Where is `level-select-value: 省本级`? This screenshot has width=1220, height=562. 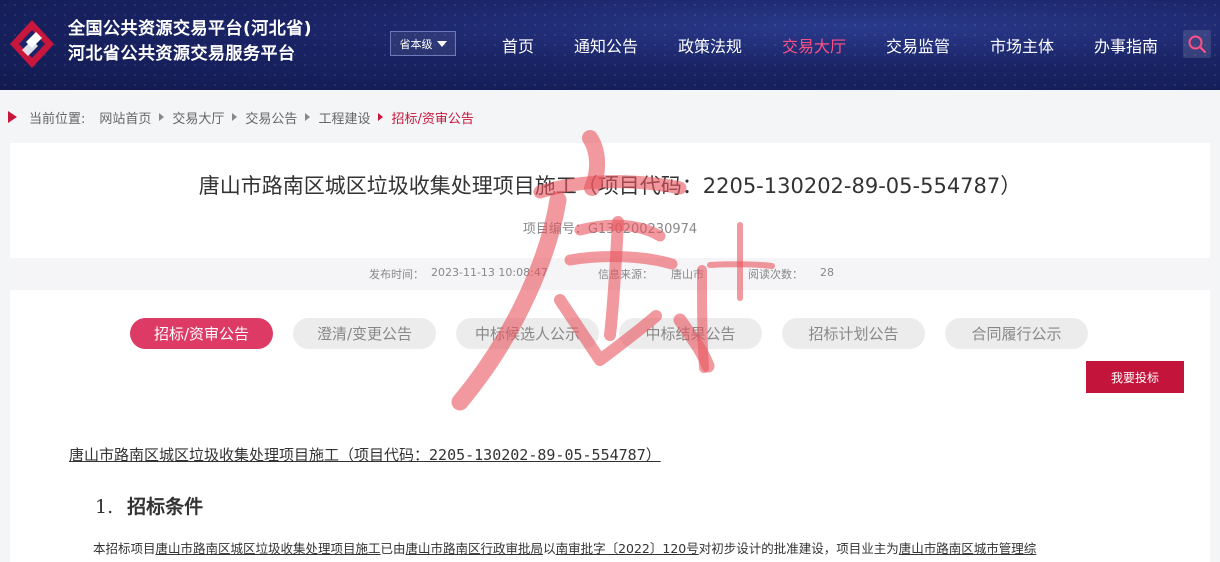 level-select-value: 省本级 is located at coordinates (416, 44).